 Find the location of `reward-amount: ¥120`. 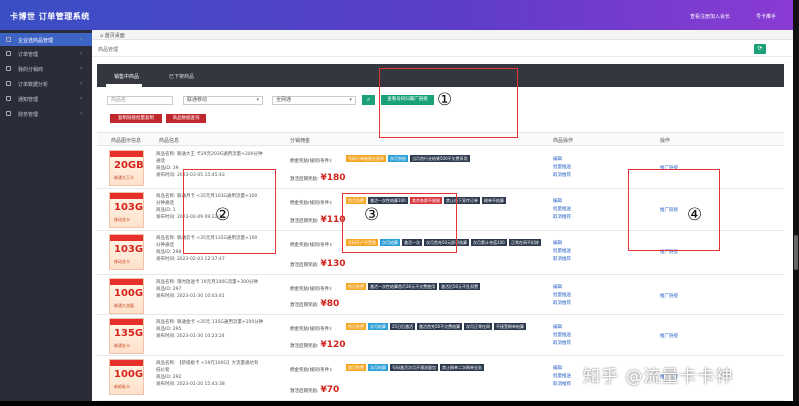

reward-amount: ¥120 is located at coordinates (333, 345).